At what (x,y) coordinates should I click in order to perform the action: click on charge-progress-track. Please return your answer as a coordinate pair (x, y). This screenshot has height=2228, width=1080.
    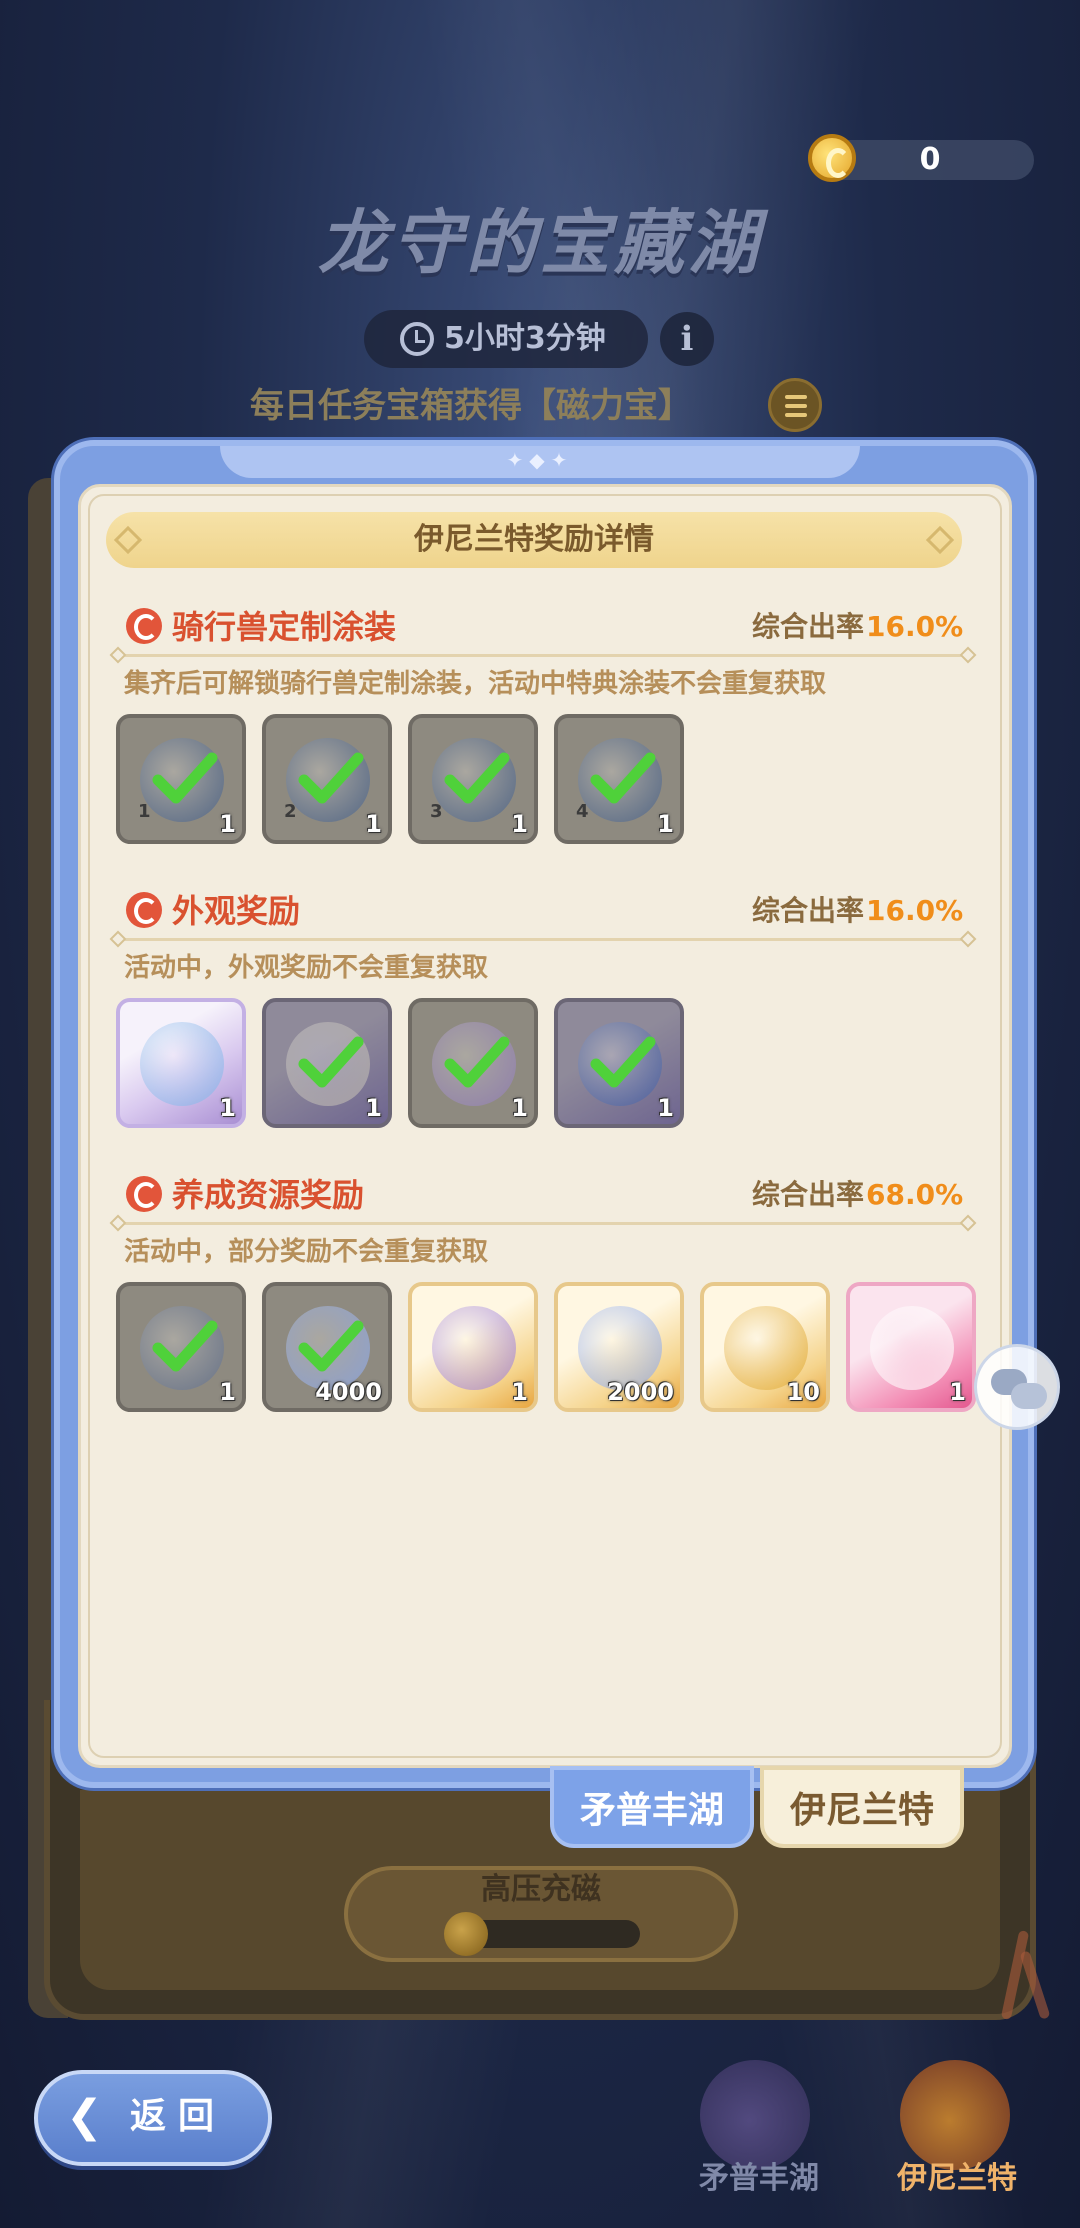
    Looking at the image, I should click on (554, 1934).